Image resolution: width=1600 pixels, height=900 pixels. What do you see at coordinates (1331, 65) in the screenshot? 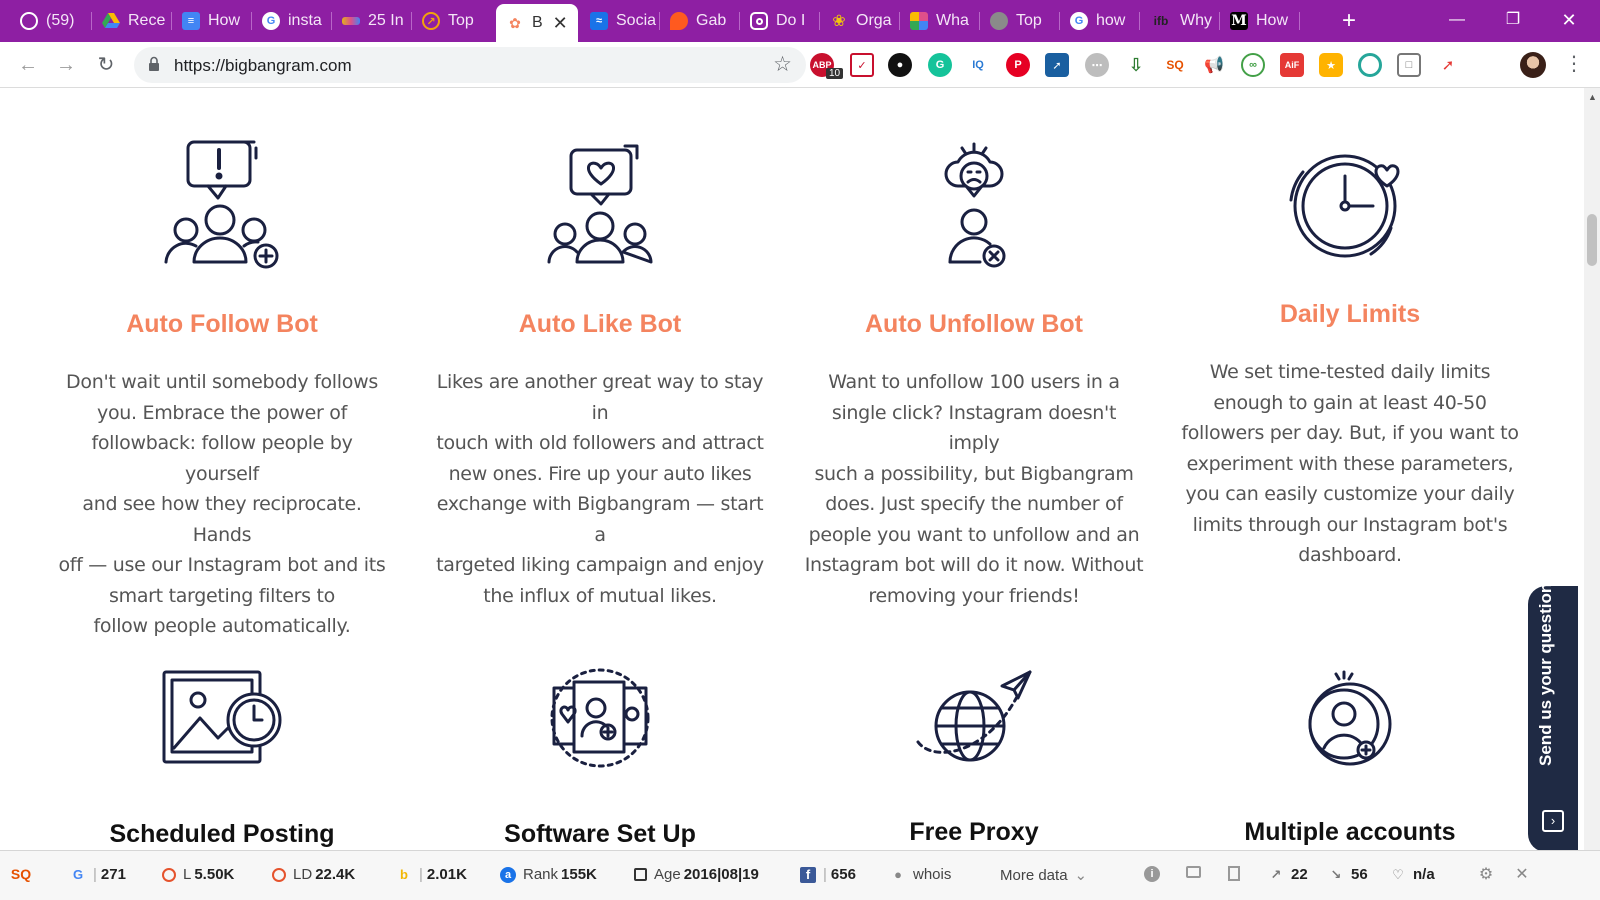
I see `star-extension-icon: ★` at bounding box center [1331, 65].